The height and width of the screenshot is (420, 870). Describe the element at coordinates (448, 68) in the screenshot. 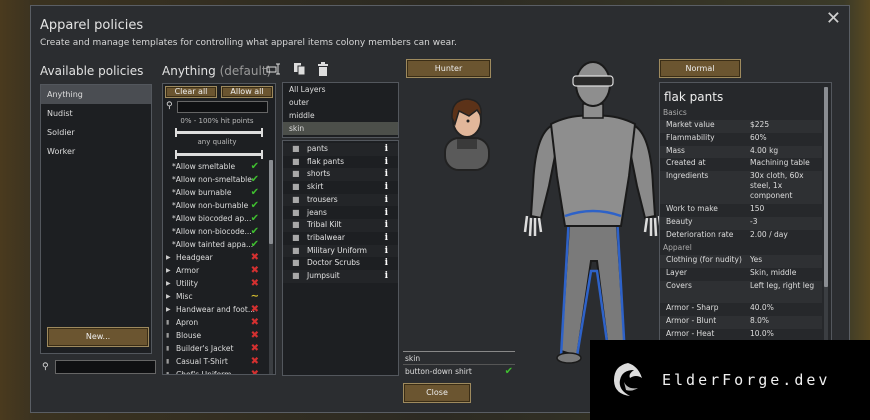

I see `hunter-button: Hunter` at that location.